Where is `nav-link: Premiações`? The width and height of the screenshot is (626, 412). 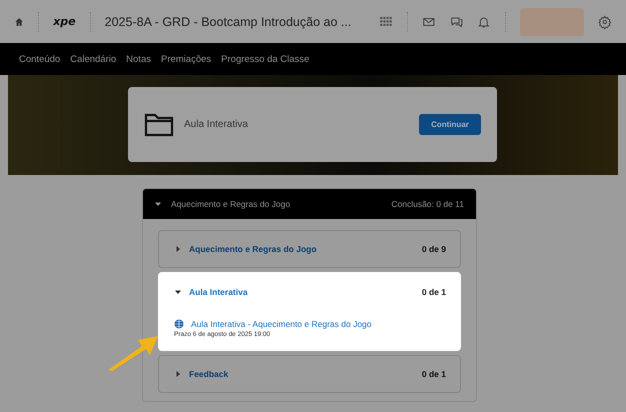 nav-link: Premiações is located at coordinates (186, 59).